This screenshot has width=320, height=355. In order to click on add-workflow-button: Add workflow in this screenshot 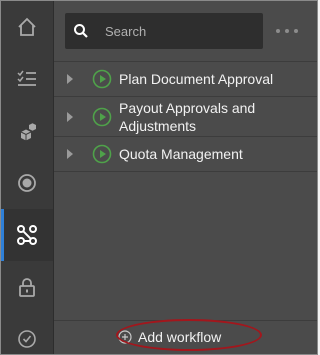, I will do `click(169, 337)`.